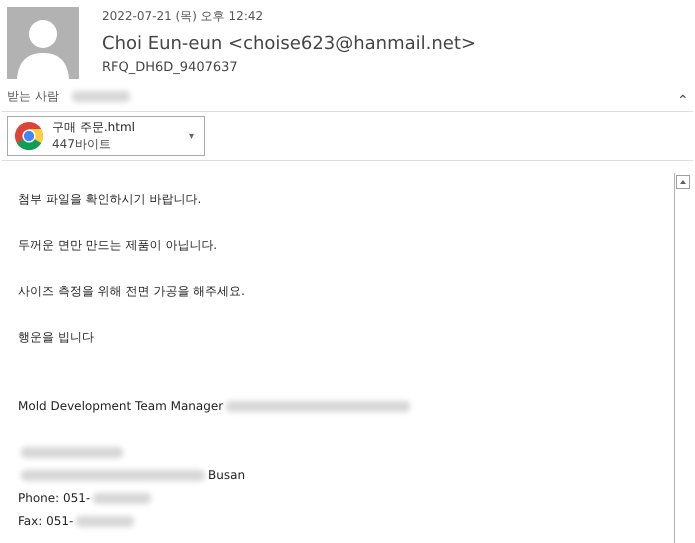 This screenshot has height=543, width=695. Describe the element at coordinates (121, 406) in the screenshot. I see `body-text: Mold Development Team Manager` at that location.